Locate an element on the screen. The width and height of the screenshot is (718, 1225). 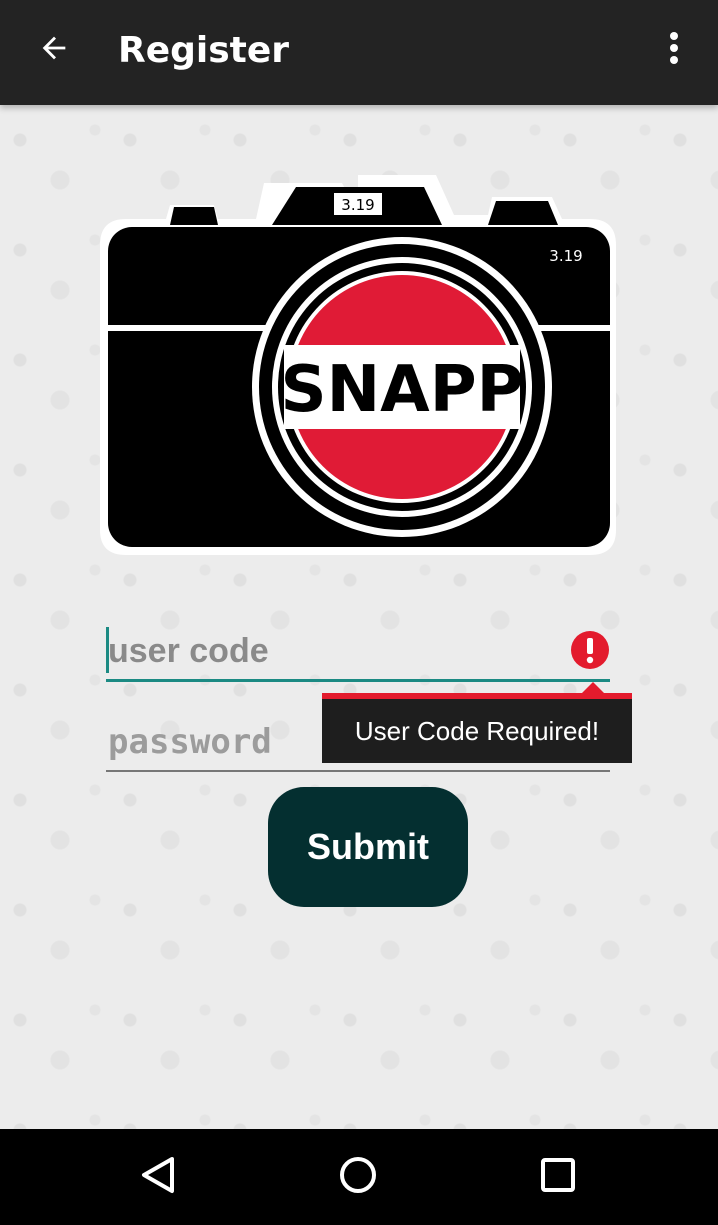
nav-back-triangle-icon is located at coordinates (158, 1177).